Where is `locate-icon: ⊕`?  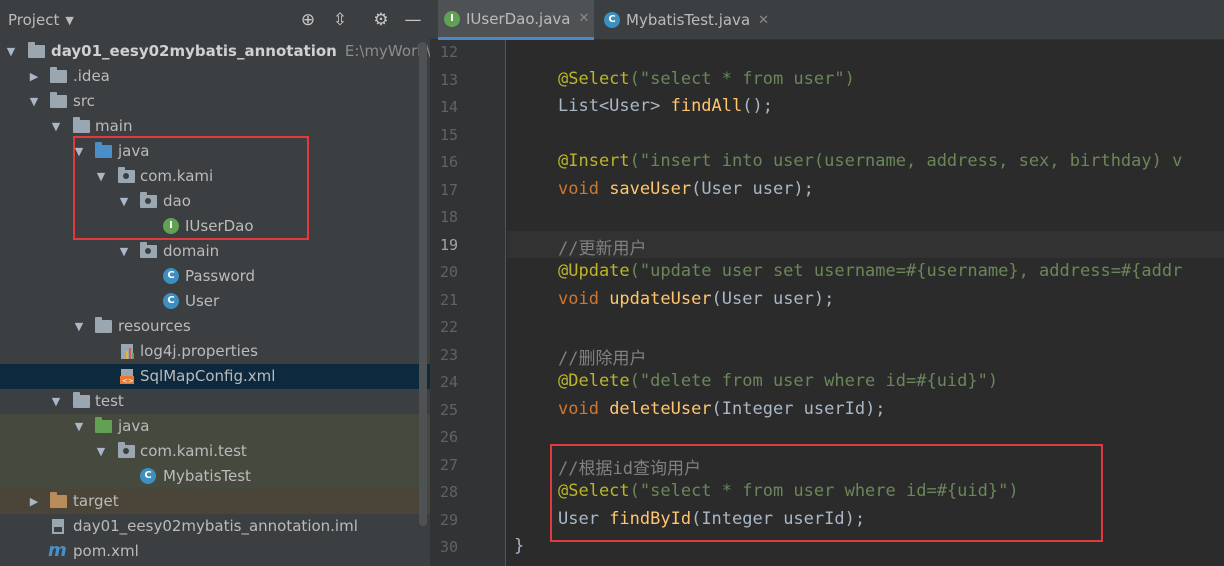 locate-icon: ⊕ is located at coordinates (308, 20).